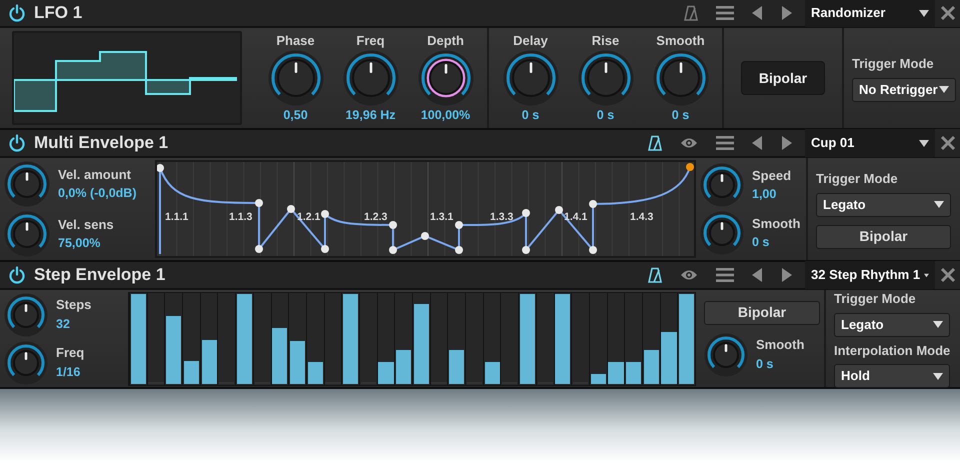 Image resolution: width=960 pixels, height=463 pixels. Describe the element at coordinates (97, 193) in the screenshot. I see `knob-value: 0,0% (-0,0dB)` at that location.